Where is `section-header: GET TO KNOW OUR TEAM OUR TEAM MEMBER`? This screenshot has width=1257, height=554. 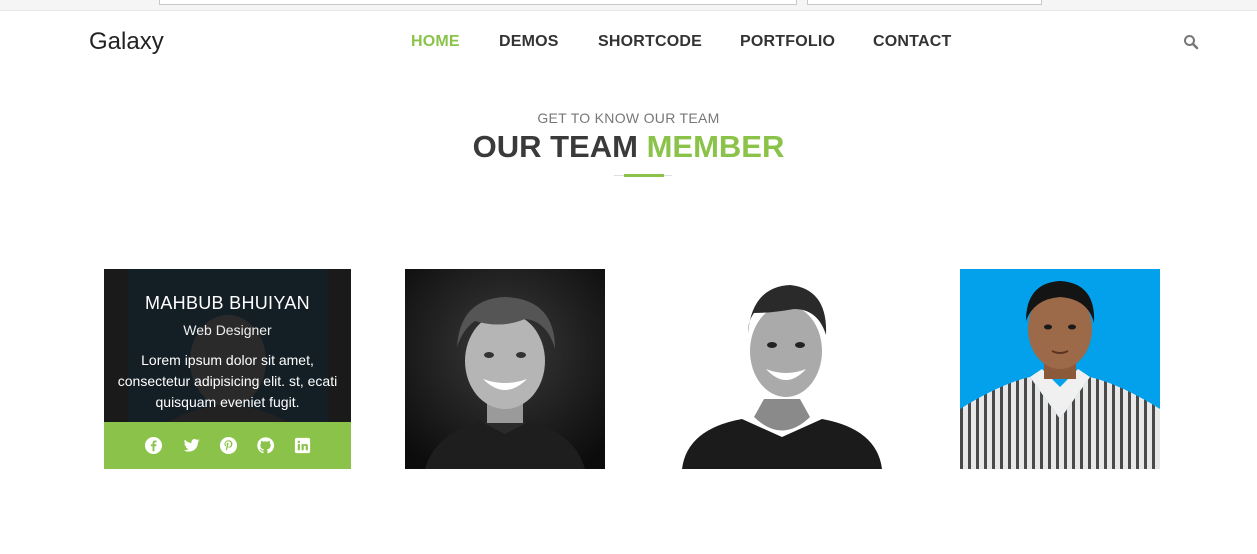
section-header: GET TO KNOW OUR TEAM OUR TEAM MEMBER is located at coordinates (628, 137).